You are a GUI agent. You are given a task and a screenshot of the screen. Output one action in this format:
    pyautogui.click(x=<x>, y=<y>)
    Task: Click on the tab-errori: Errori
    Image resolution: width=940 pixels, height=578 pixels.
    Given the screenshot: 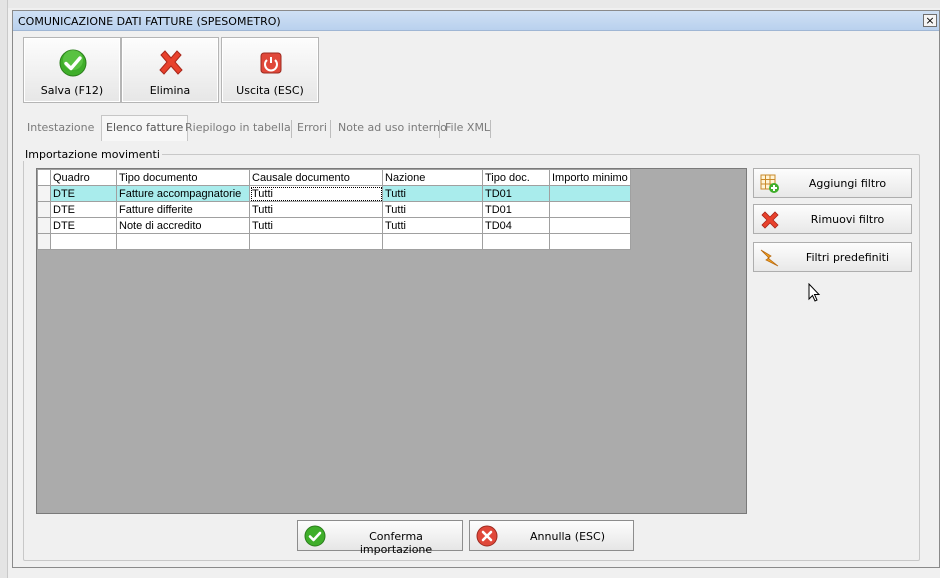 What is the action you would take?
    pyautogui.click(x=312, y=128)
    